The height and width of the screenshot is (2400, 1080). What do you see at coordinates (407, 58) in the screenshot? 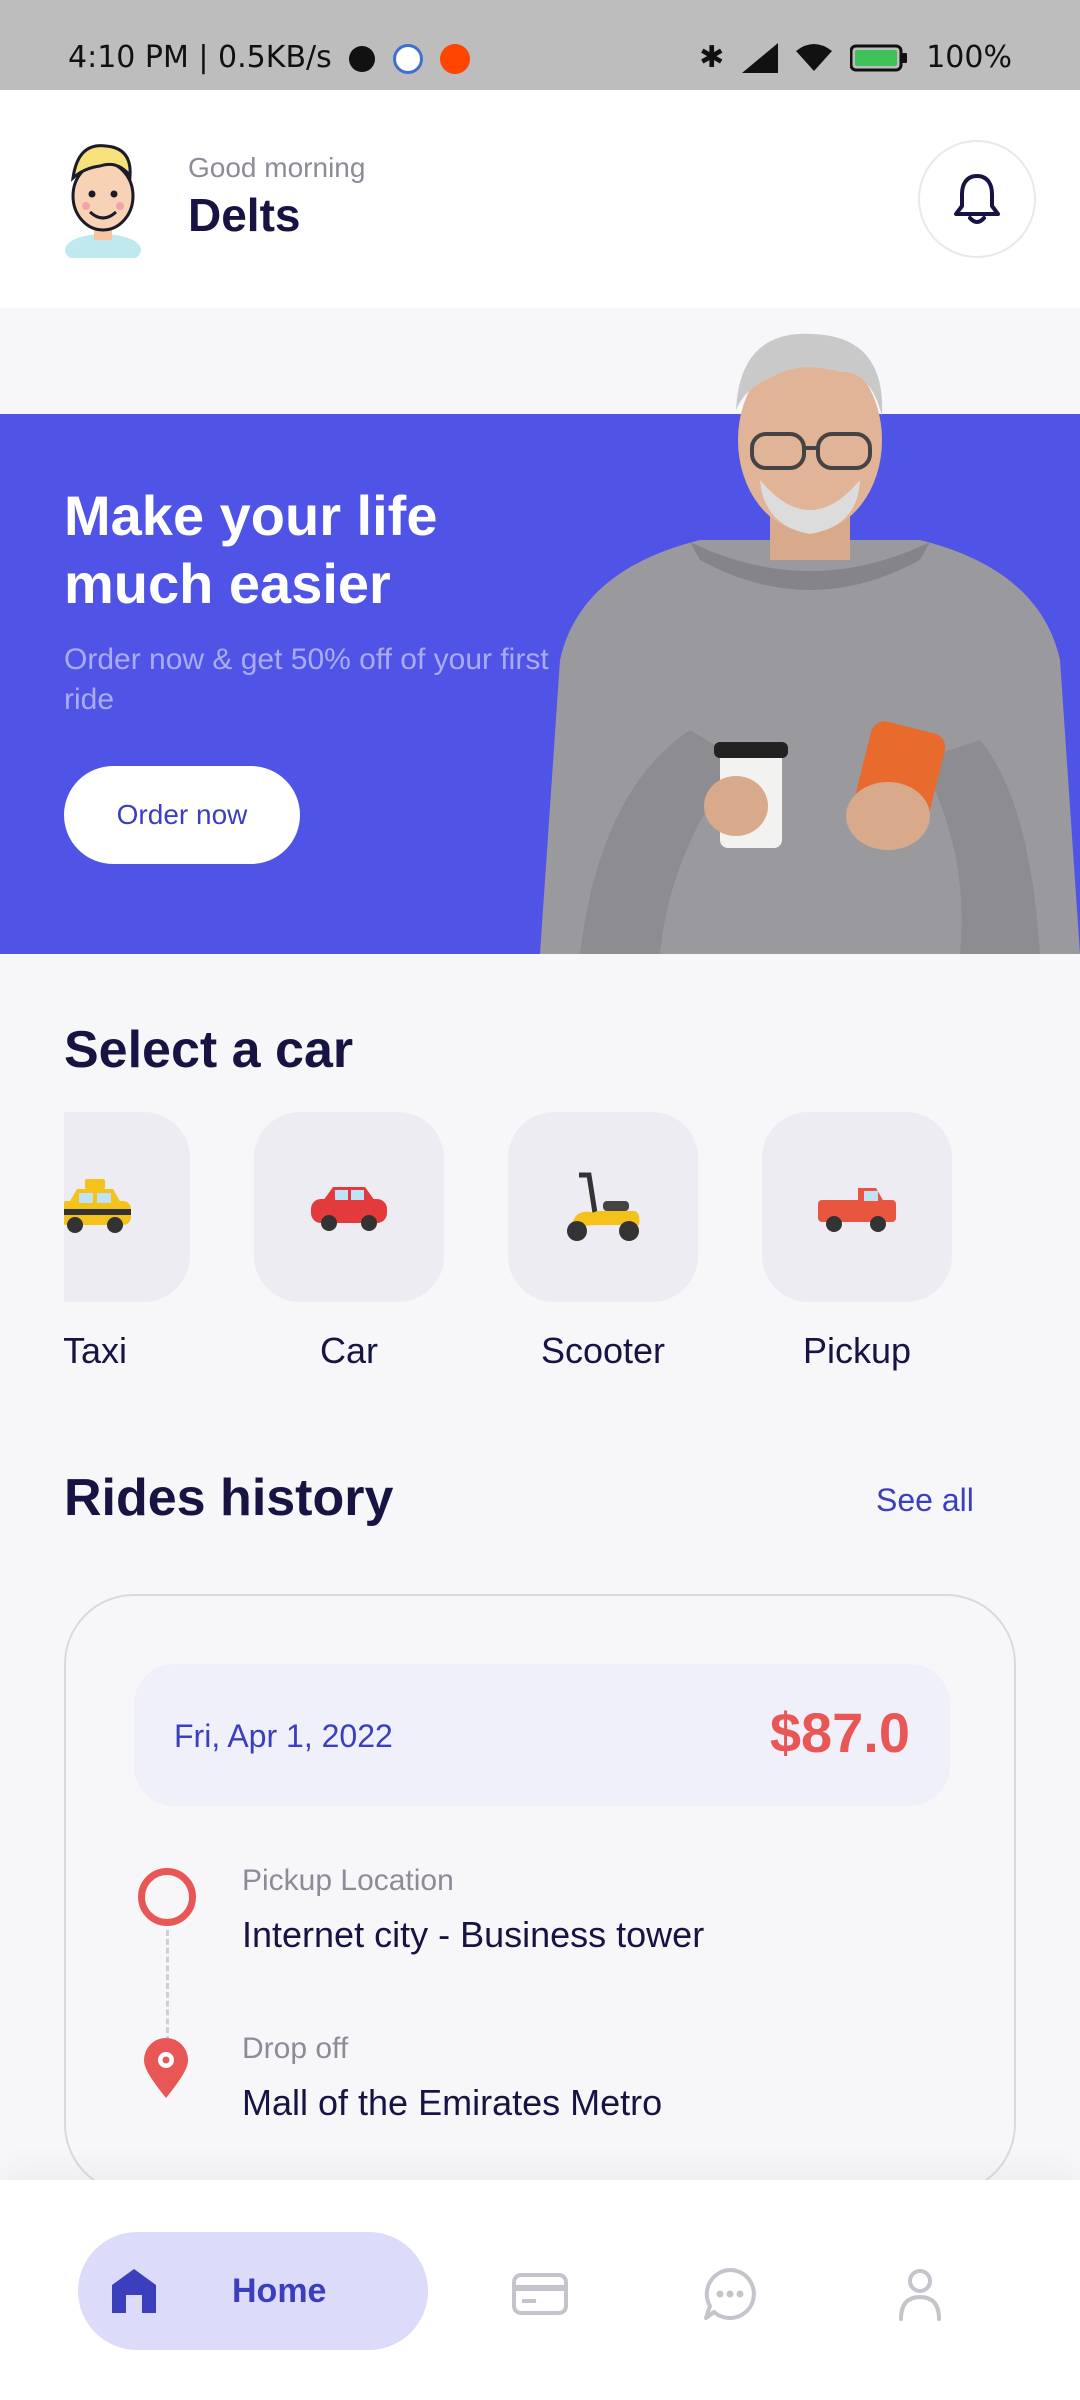
I see `app-notification-icon` at bounding box center [407, 58].